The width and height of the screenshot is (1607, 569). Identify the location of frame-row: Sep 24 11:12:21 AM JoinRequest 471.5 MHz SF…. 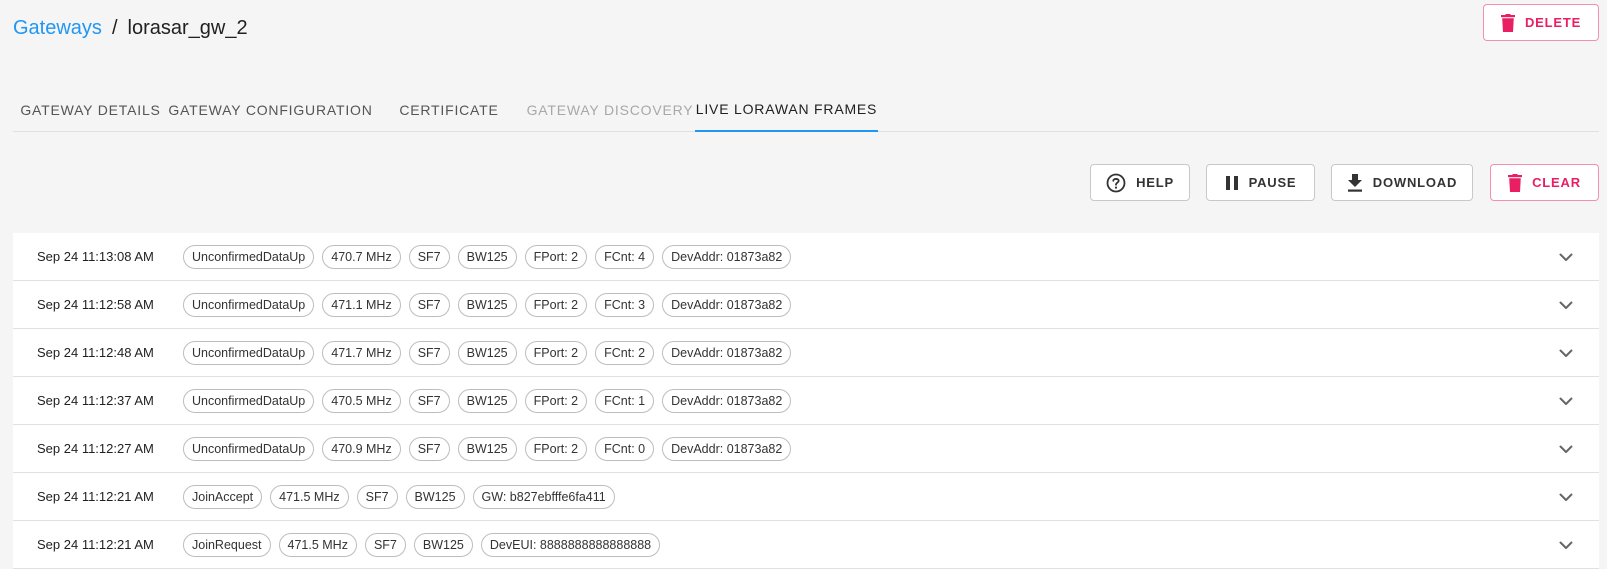
(806, 545).